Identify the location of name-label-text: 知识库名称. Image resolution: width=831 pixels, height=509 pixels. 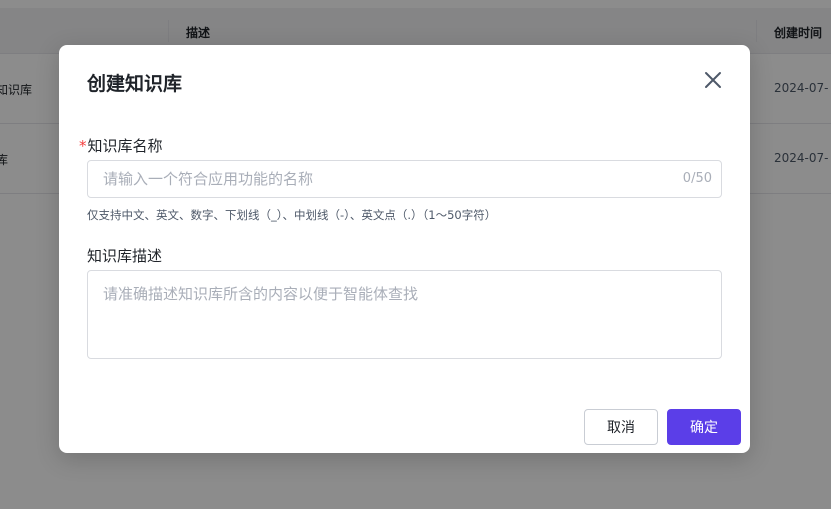
(125, 146).